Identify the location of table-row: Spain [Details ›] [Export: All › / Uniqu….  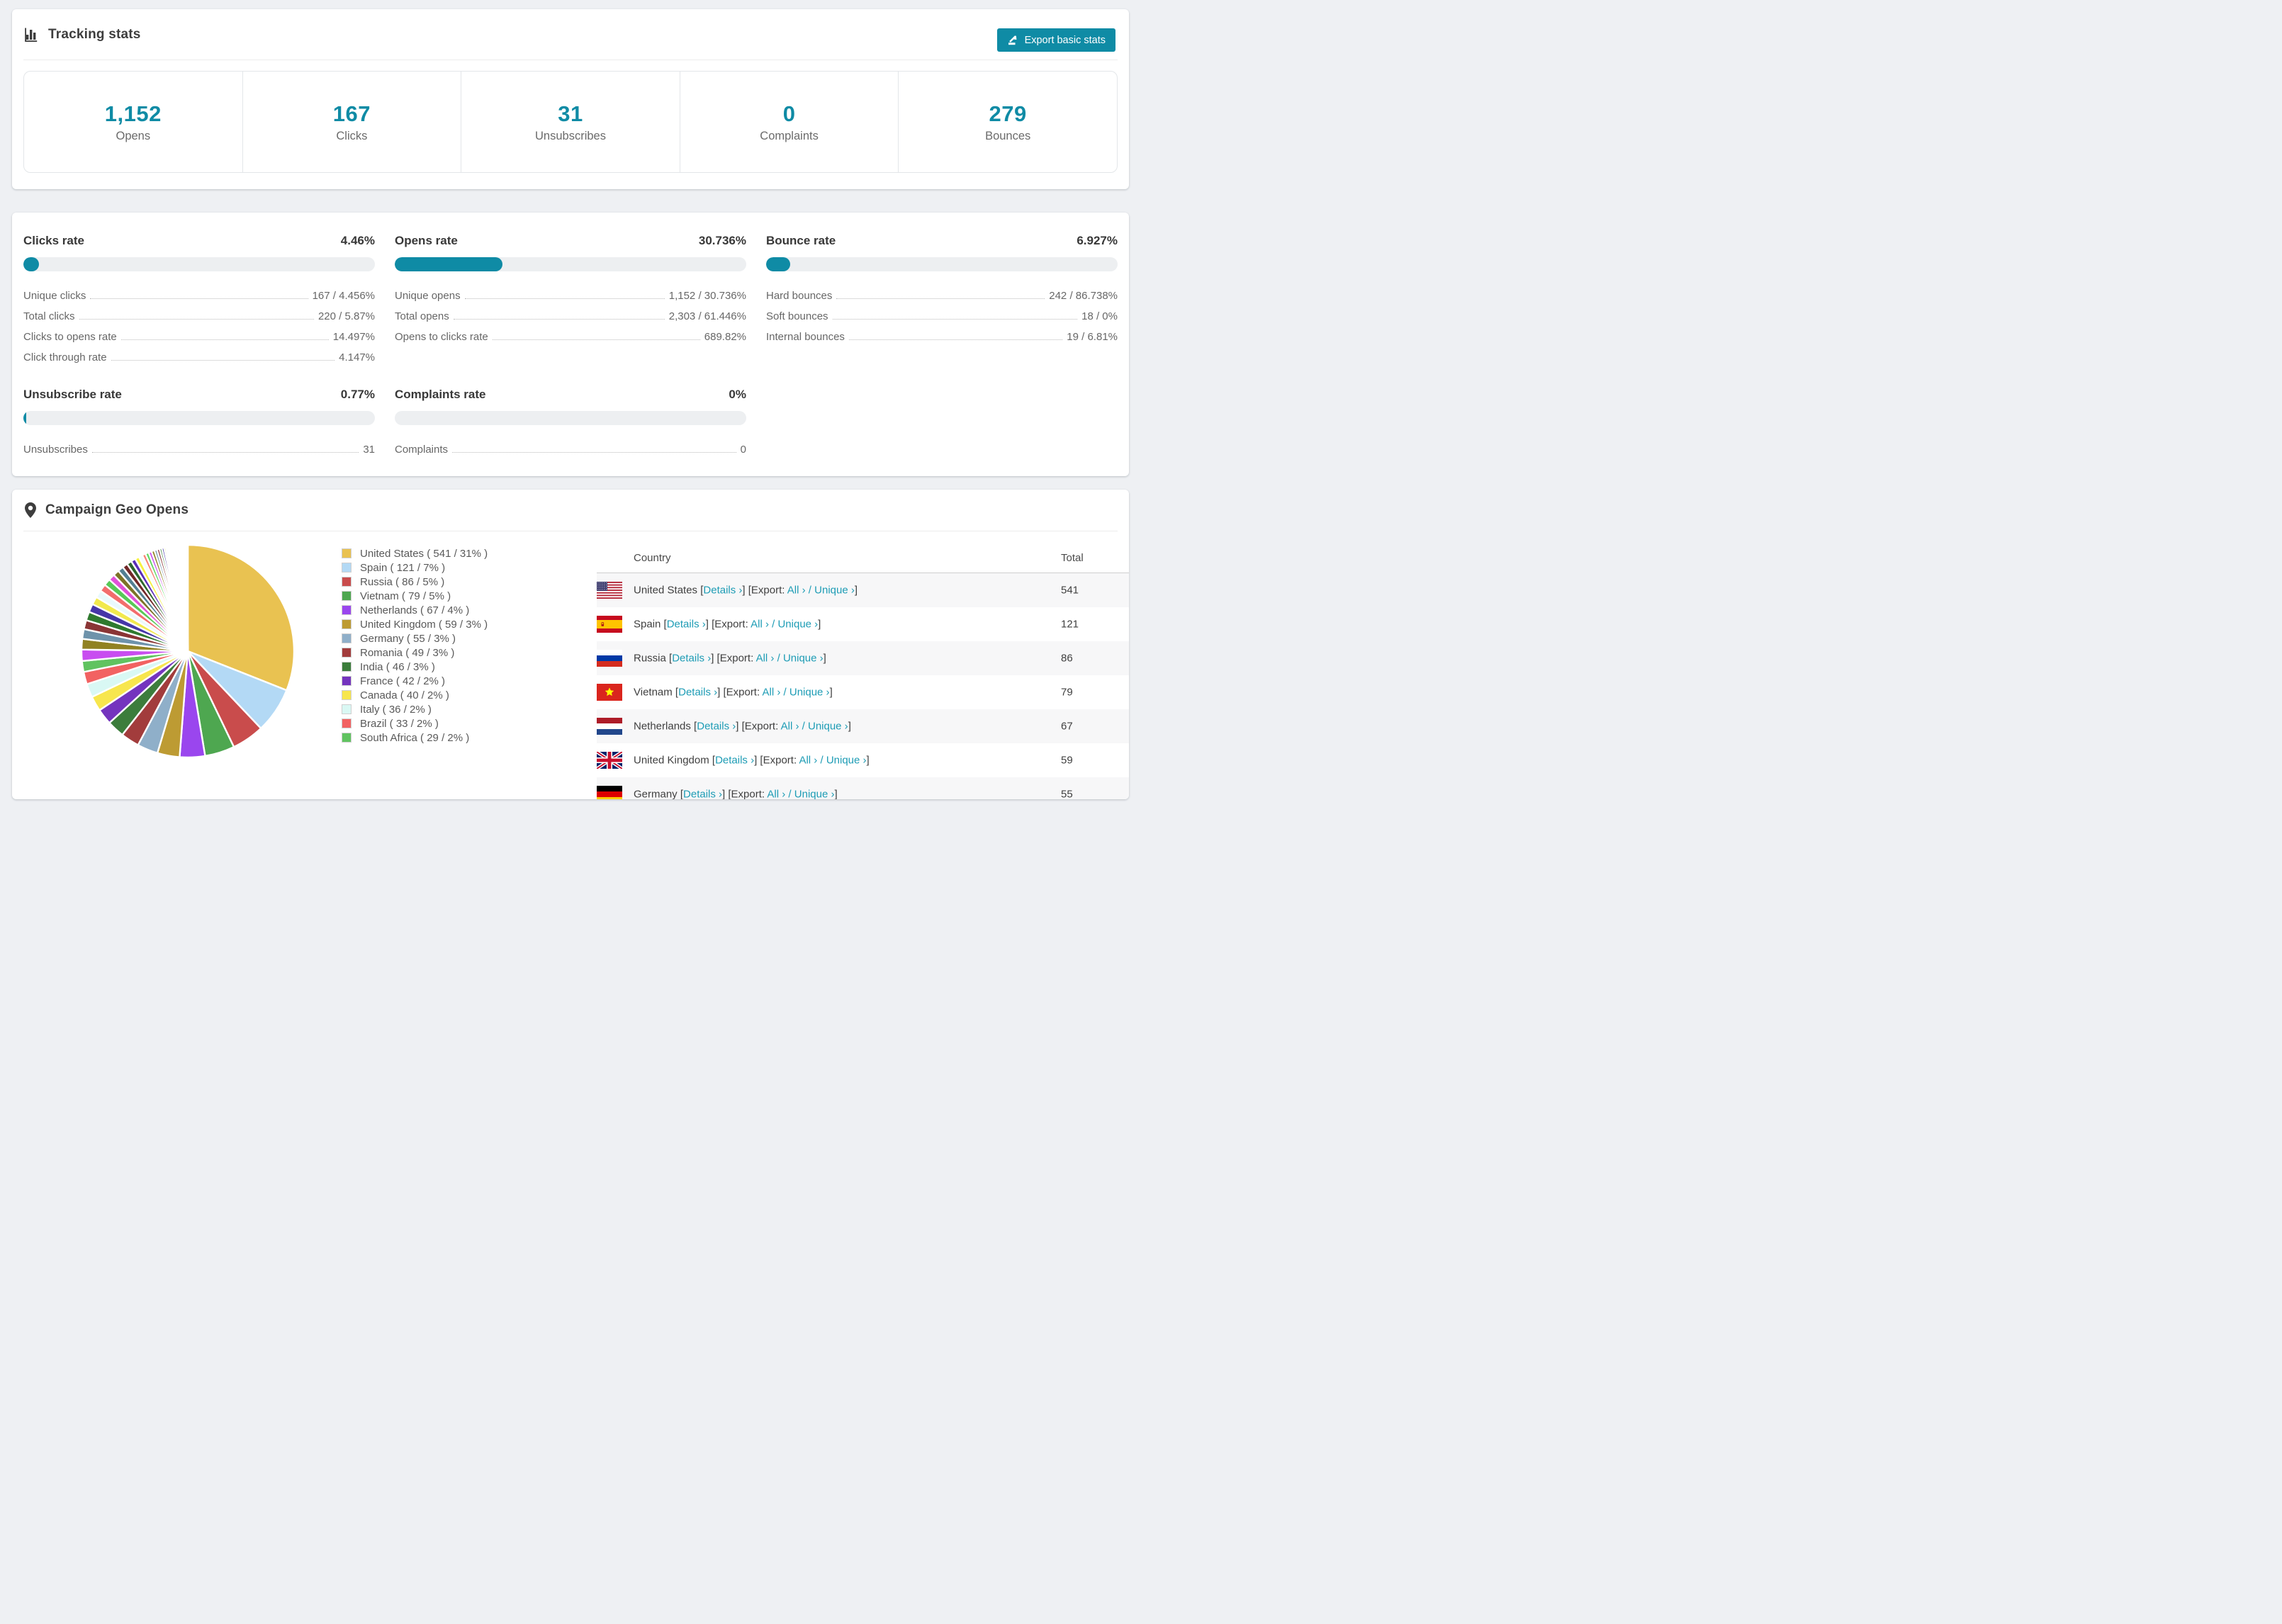
(863, 624).